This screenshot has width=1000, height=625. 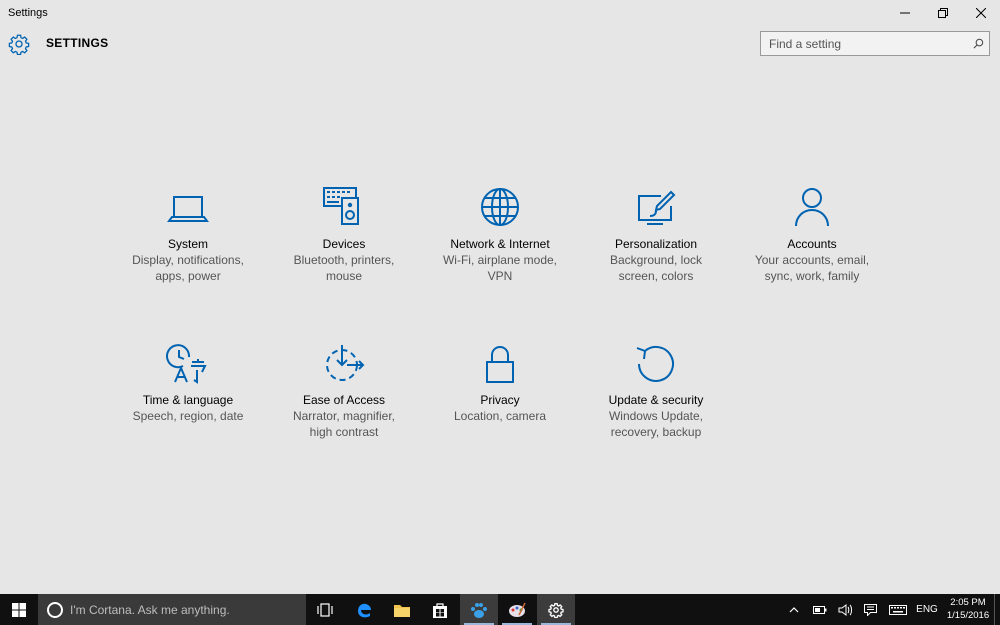 I want to click on windows-logo-icon, so click(x=19, y=609).